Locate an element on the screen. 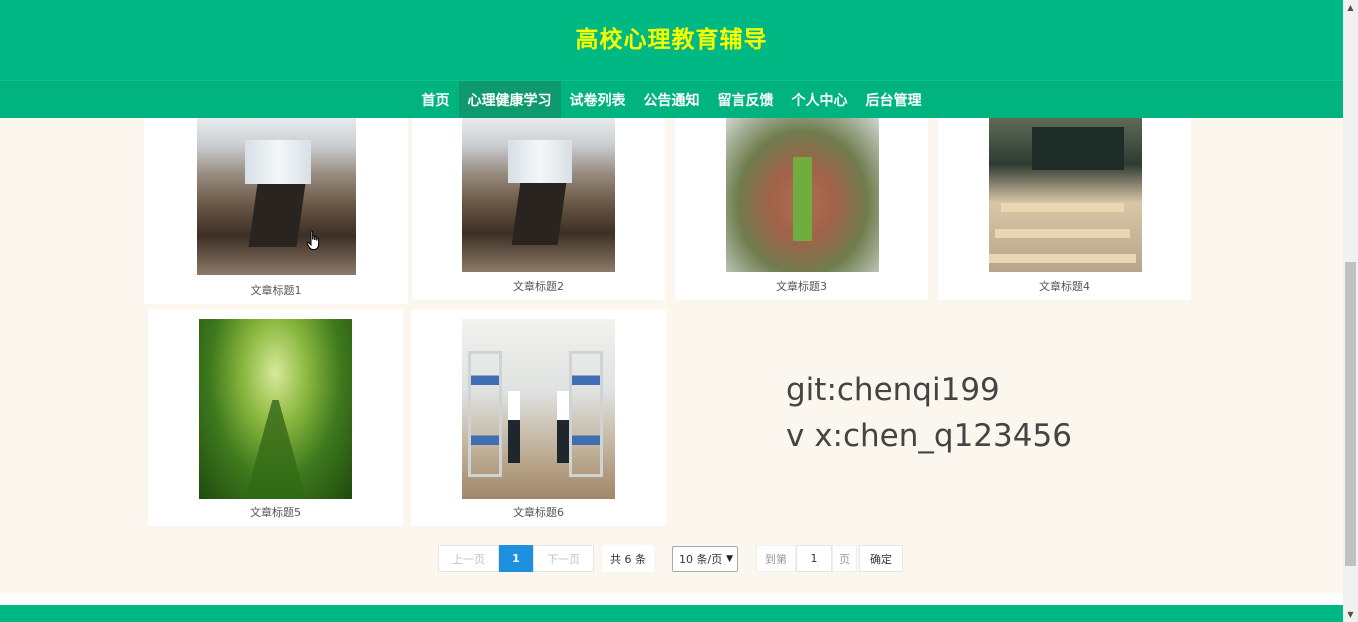 The image size is (1358, 622). page-unit-label: 页 is located at coordinates (844, 558).